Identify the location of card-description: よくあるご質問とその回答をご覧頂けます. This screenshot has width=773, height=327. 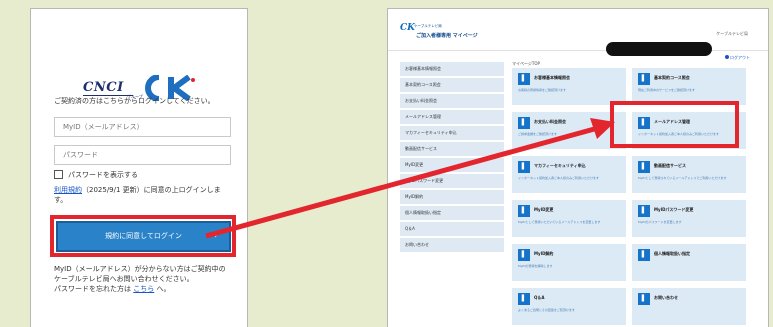
(546, 310).